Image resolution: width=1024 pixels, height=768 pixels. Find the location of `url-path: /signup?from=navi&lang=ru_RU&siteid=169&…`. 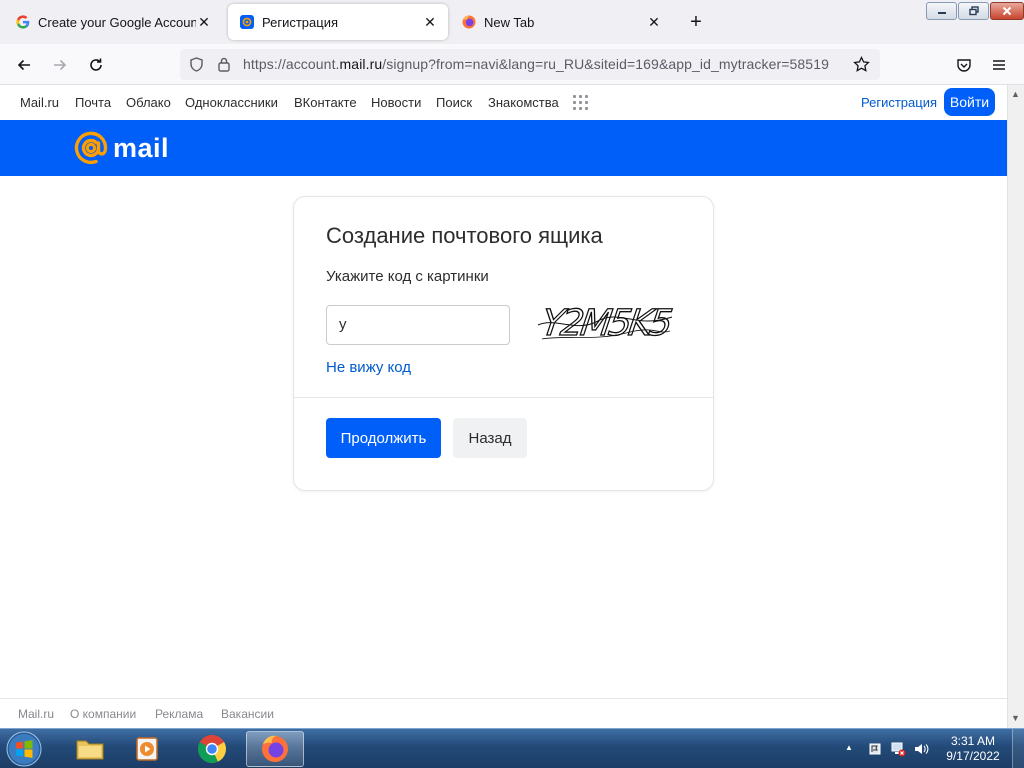

url-path: /signup?from=navi&lang=ru_RU&siteid=169&… is located at coordinates (605, 64).